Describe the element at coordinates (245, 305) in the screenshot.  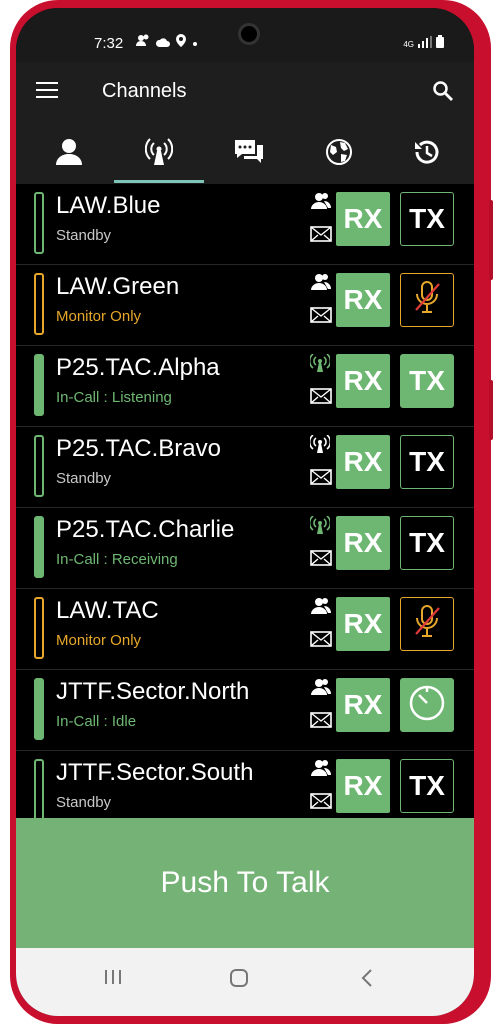
I see `channel-row: LAW.Green Monitor Only RX` at that location.